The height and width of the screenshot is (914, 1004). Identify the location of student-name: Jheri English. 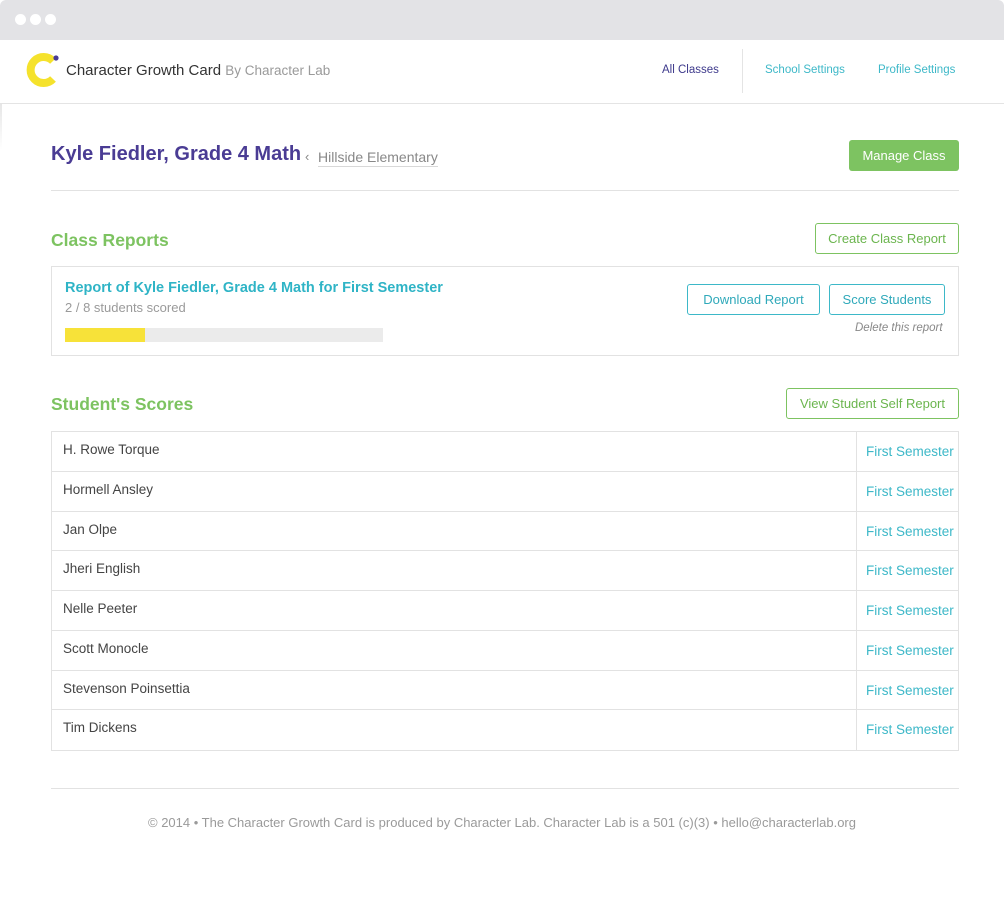
(102, 569).